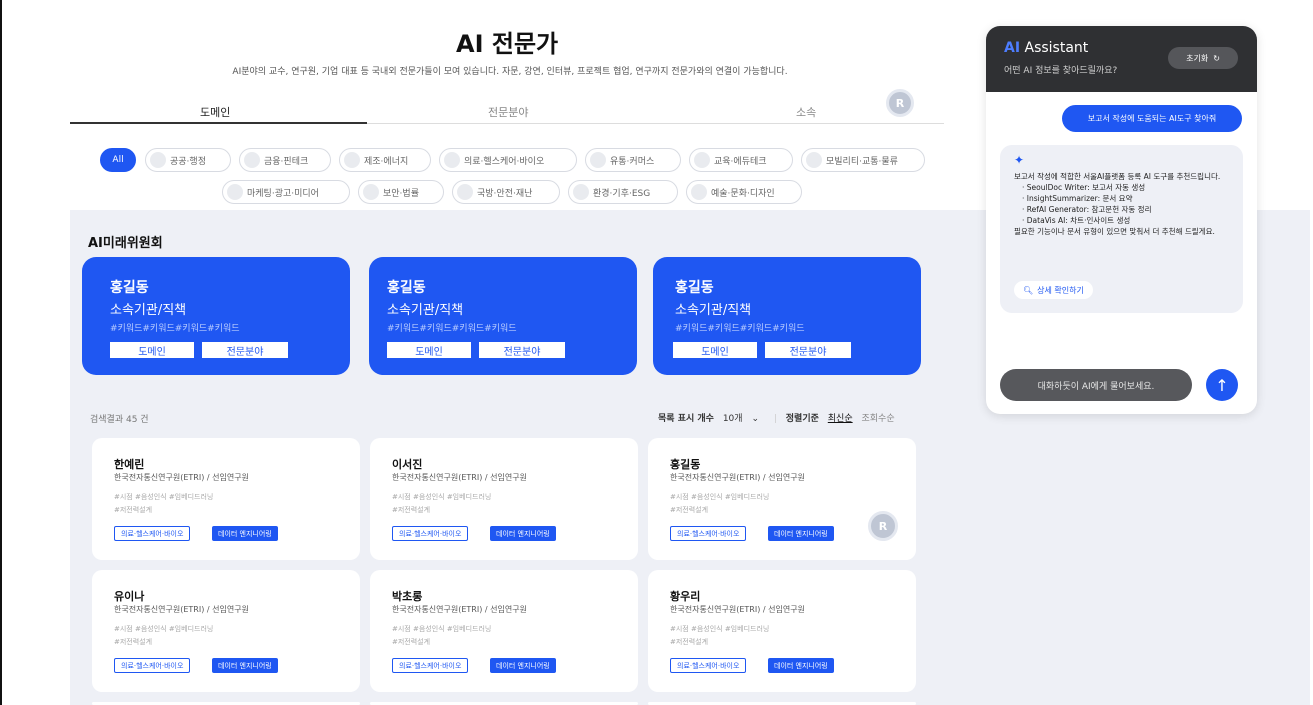  What do you see at coordinates (755, 419) in the screenshot?
I see `chevron-down-icon: ⌄` at bounding box center [755, 419].